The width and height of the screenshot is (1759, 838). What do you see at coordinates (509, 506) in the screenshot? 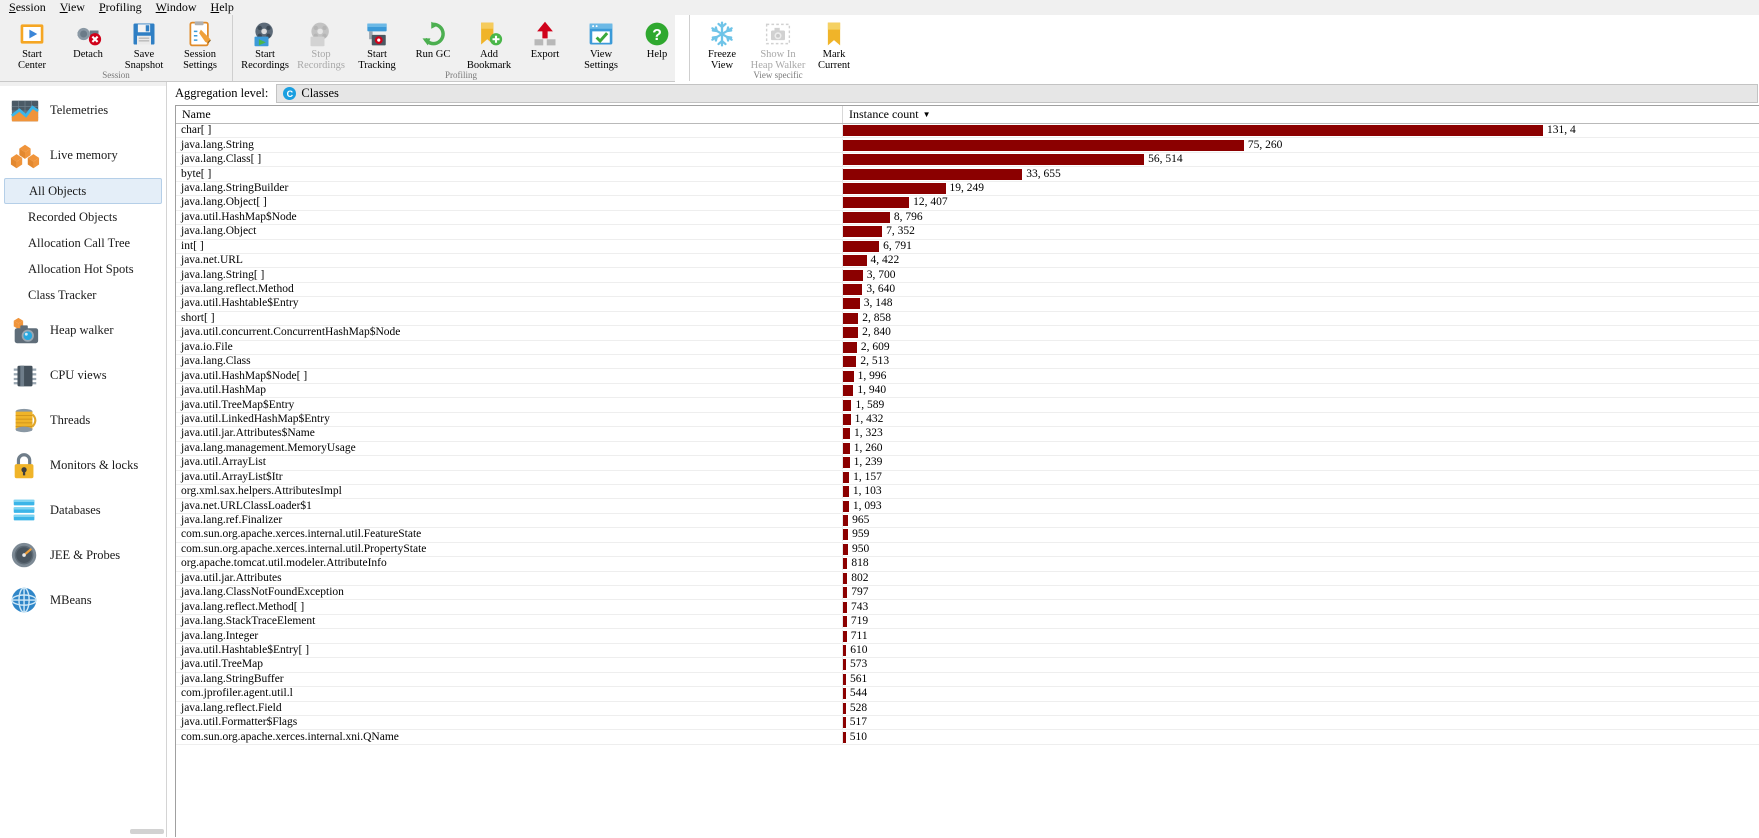
I see `cell-class-name: java.net.URLClassLoader$1` at bounding box center [509, 506].